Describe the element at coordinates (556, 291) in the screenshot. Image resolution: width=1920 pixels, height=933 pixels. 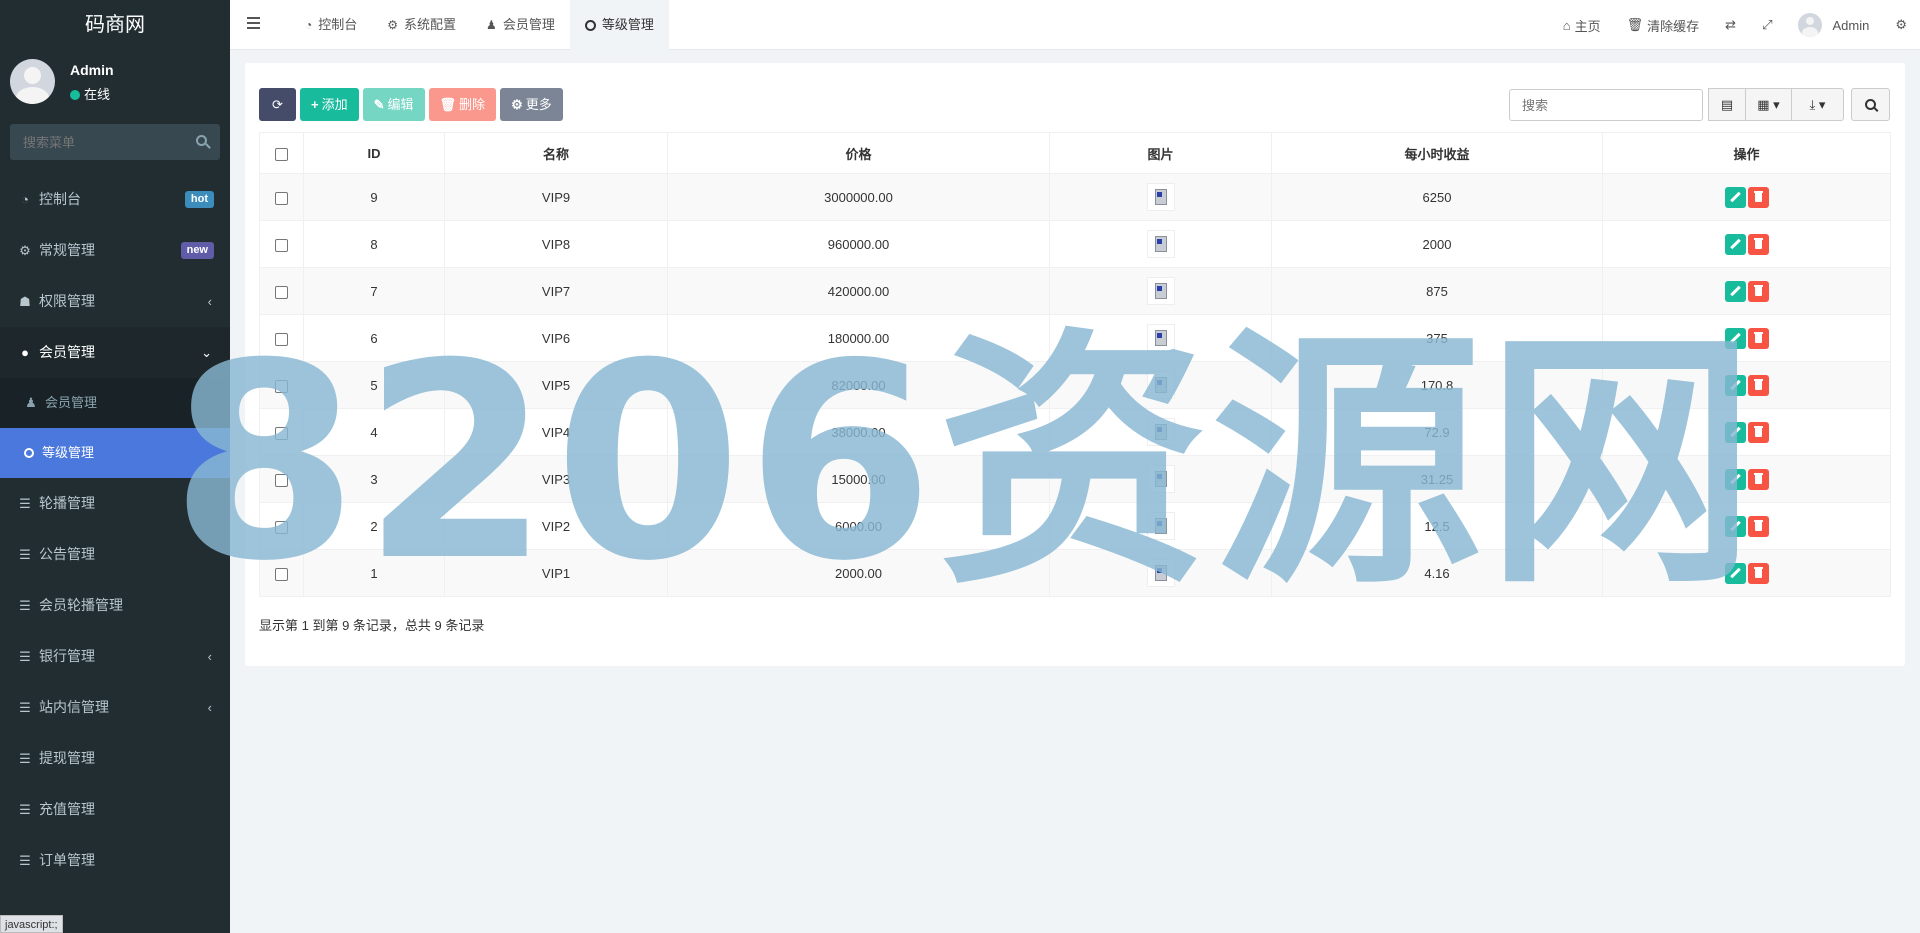
I see `name-cell: VIP7` at that location.